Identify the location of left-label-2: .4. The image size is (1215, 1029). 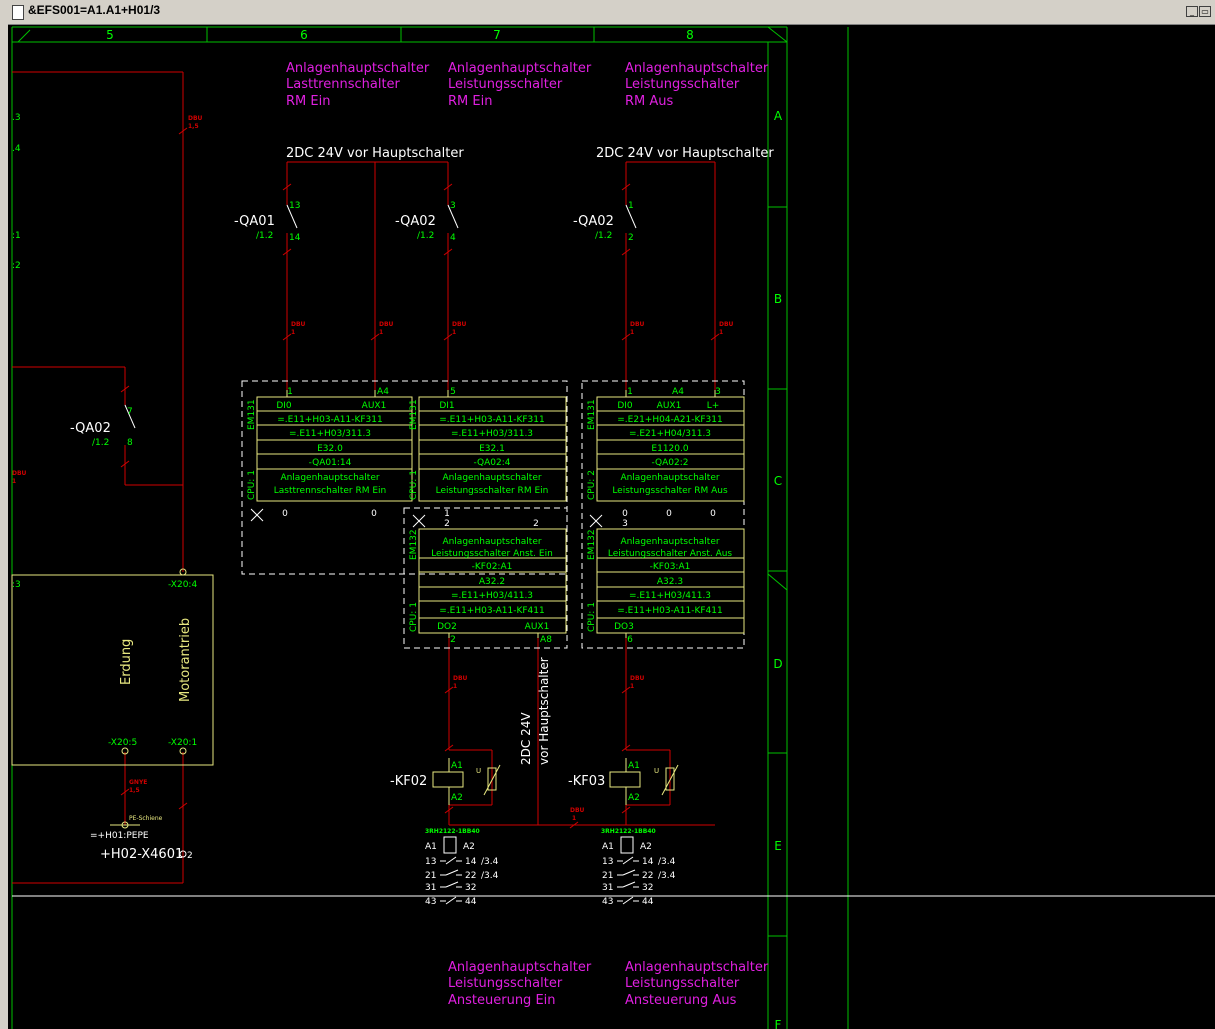
(16, 149).